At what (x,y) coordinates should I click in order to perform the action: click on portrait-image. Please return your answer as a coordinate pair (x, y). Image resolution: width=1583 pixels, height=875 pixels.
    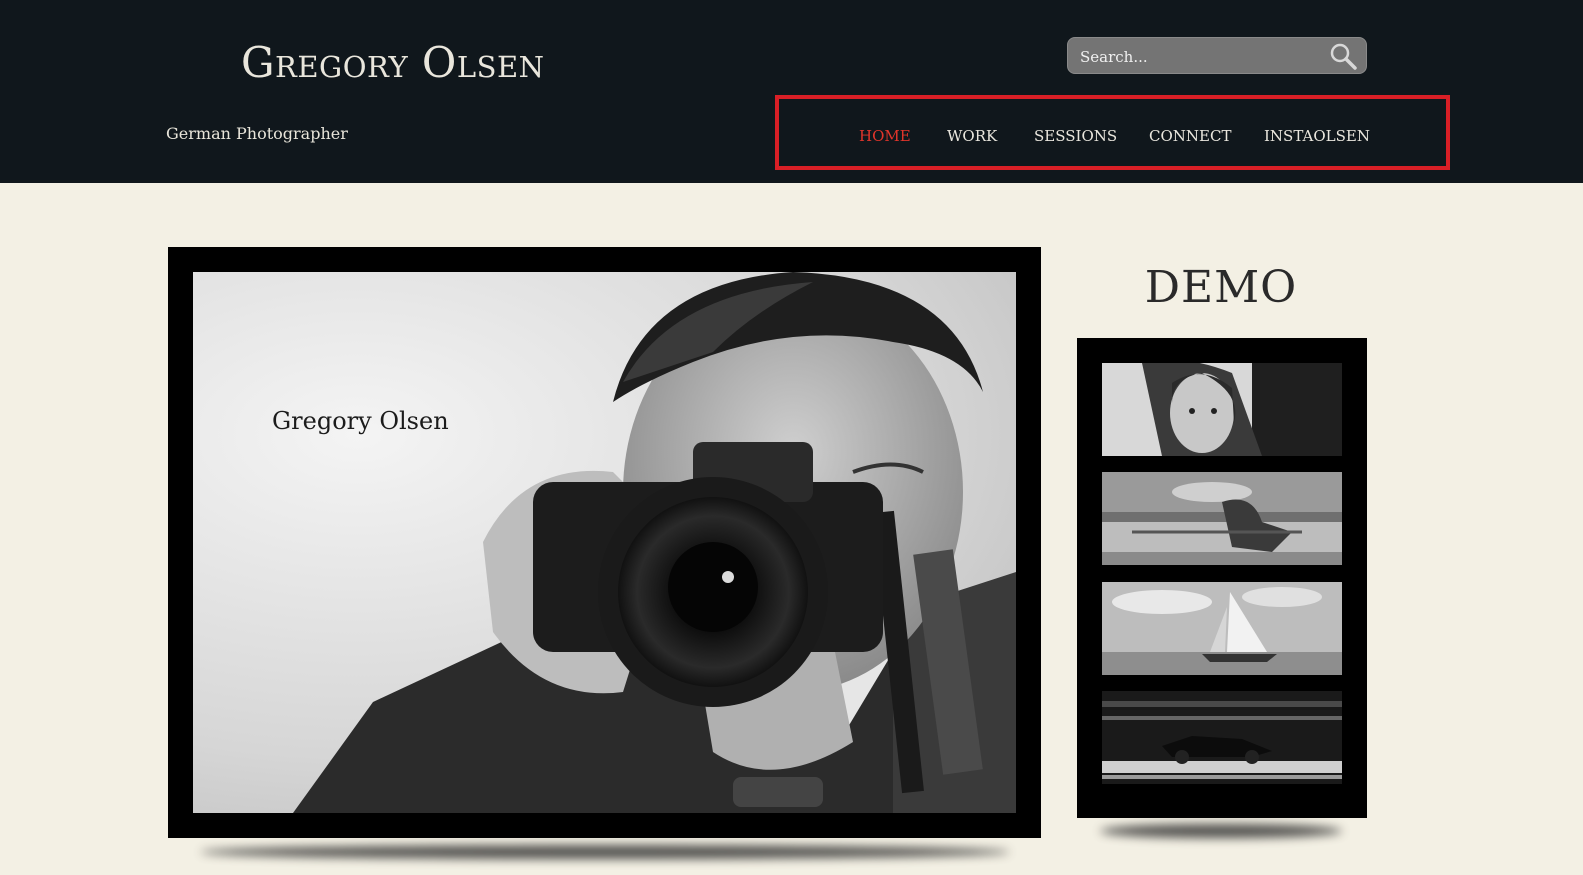
    Looking at the image, I should click on (1222, 409).